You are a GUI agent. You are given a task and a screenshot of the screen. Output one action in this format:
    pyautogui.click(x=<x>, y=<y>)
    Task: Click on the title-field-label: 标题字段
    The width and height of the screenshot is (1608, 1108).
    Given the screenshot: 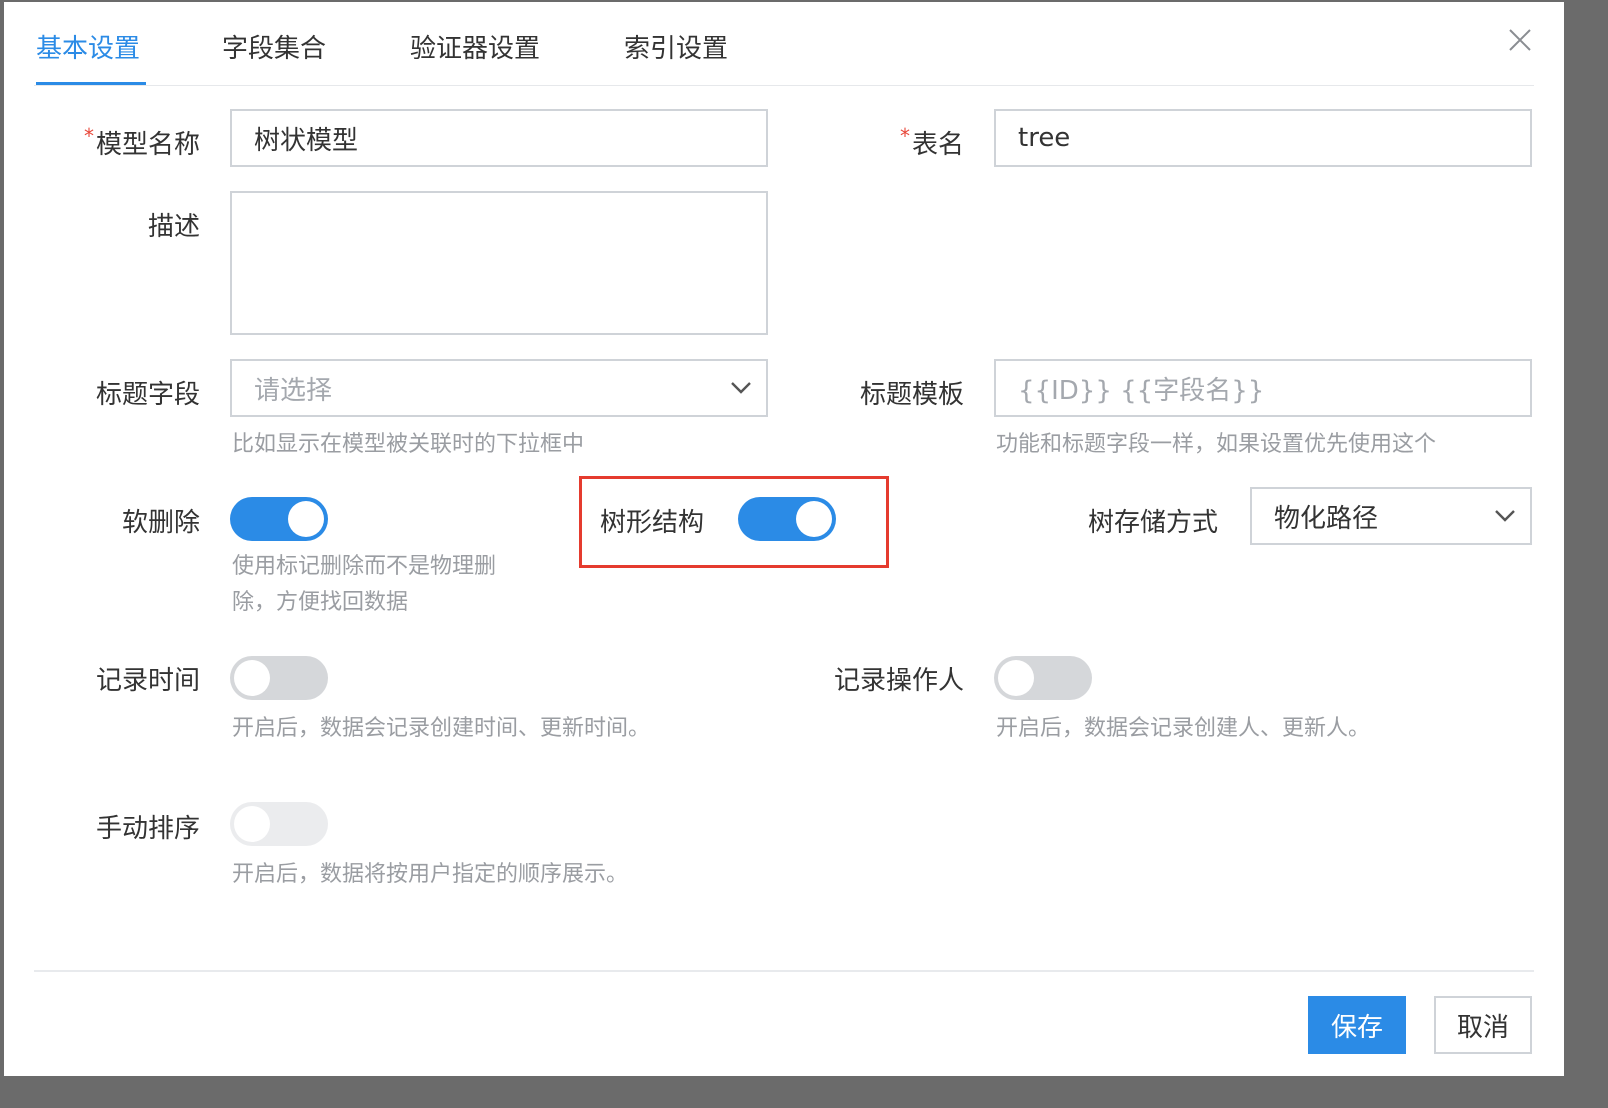 What is the action you would take?
    pyautogui.click(x=147, y=395)
    